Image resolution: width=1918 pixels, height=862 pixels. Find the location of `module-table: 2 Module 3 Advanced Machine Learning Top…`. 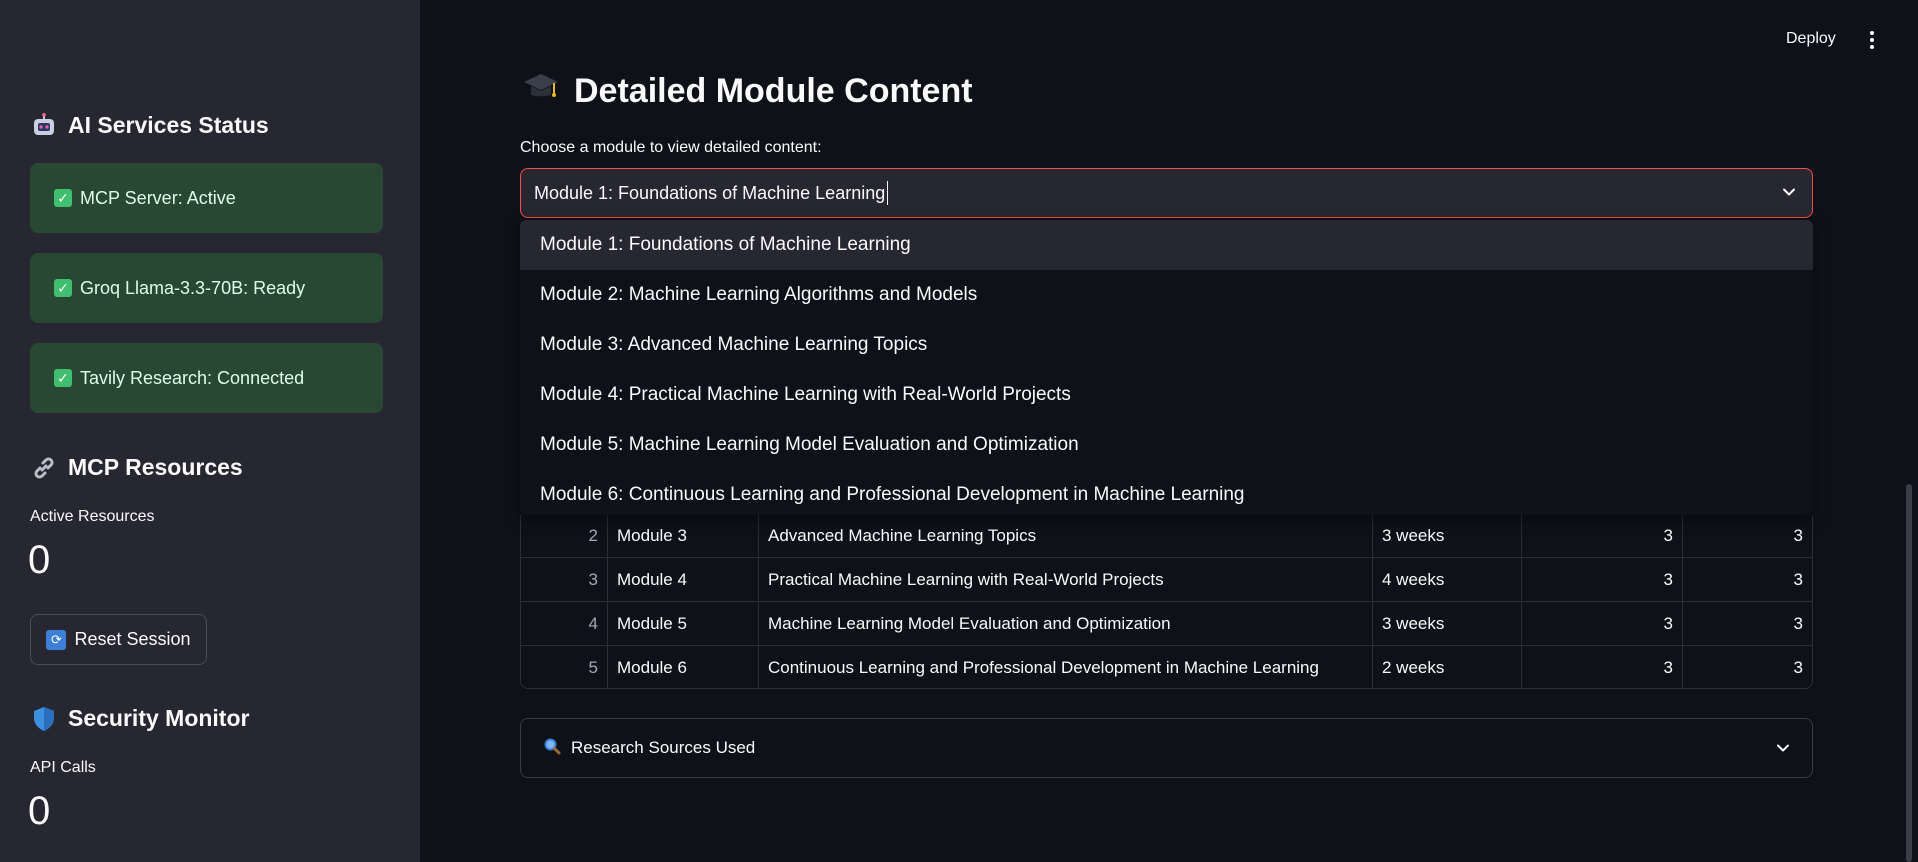

module-table: 2 Module 3 Advanced Machine Learning Top… is located at coordinates (1166, 602).